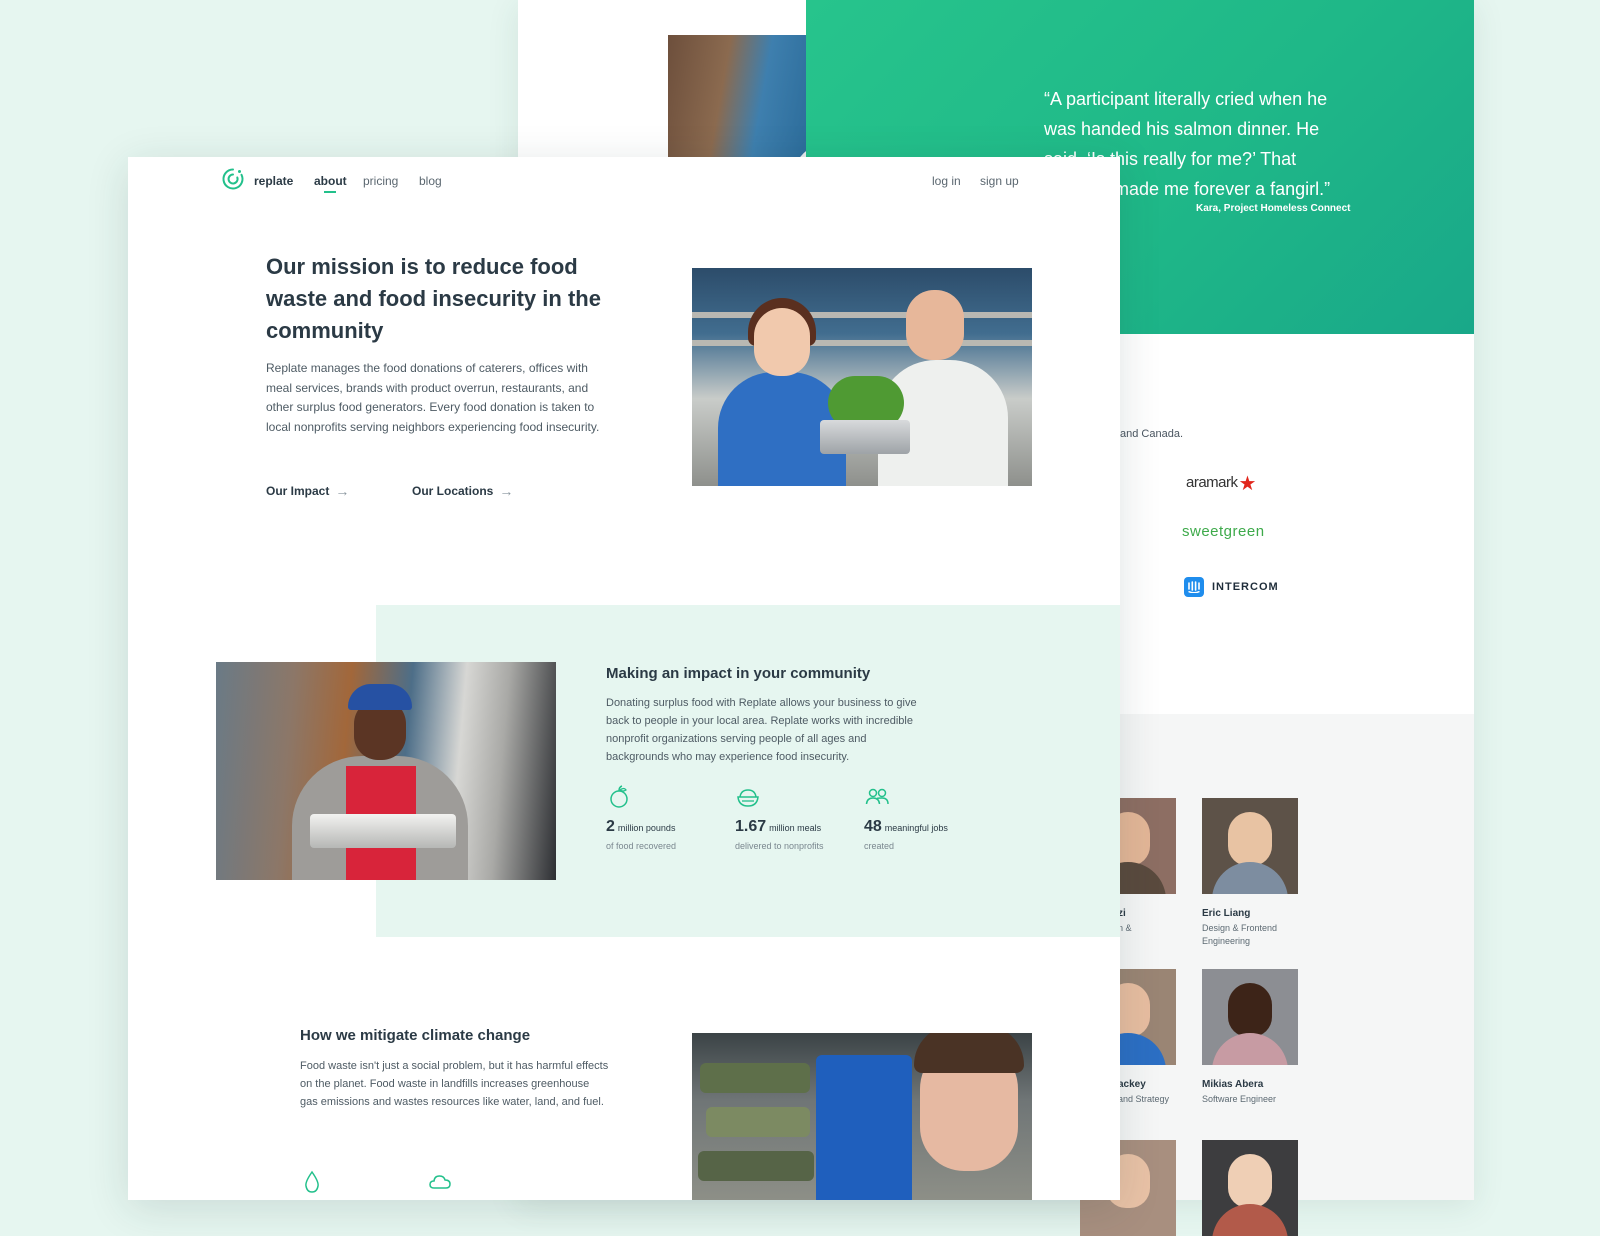  What do you see at coordinates (877, 796) in the screenshot?
I see `people-icon` at bounding box center [877, 796].